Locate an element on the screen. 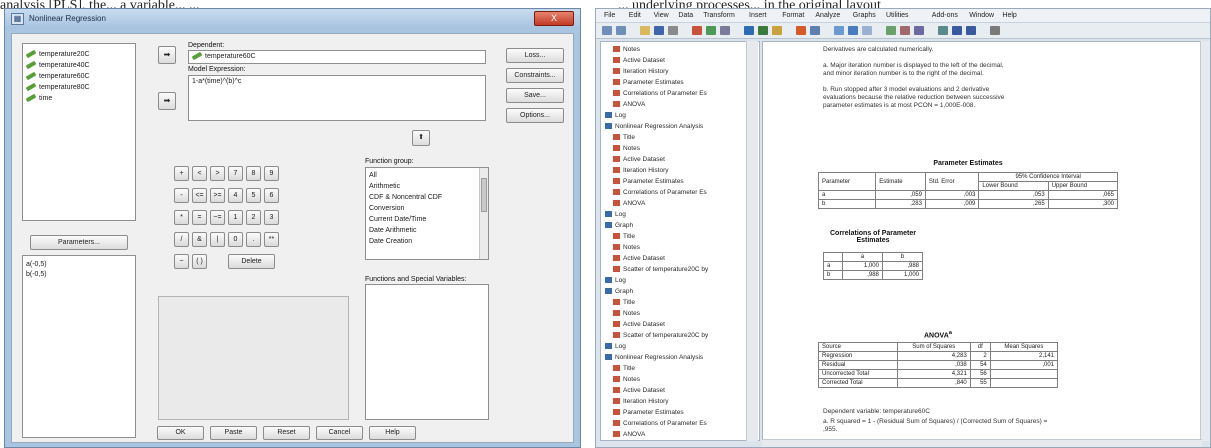  keypad-key: ~= is located at coordinates (217, 217).